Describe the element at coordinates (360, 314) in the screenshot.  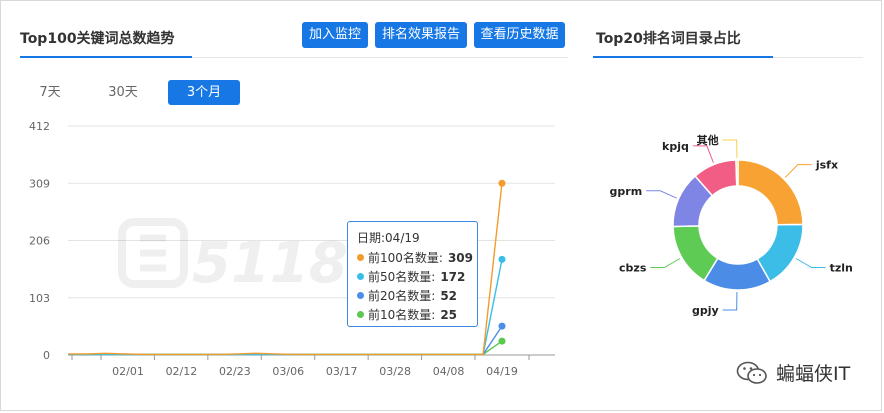
I see `series-dot-top10` at that location.